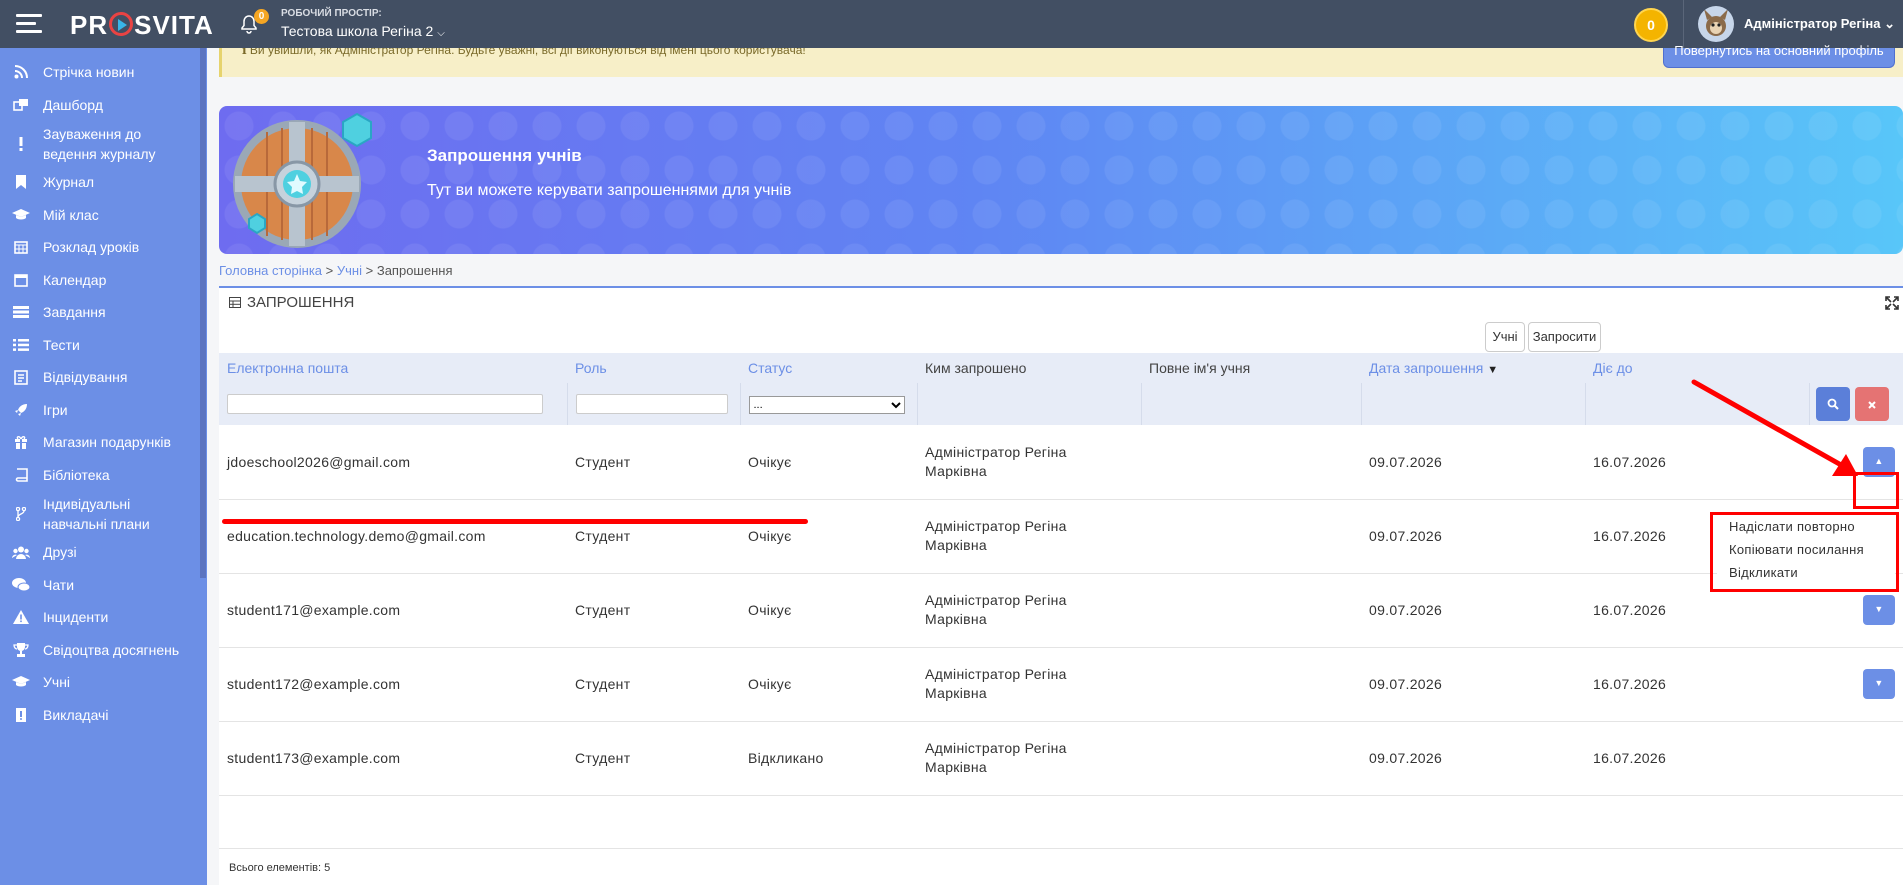 Image resolution: width=1903 pixels, height=887 pixels. What do you see at coordinates (363, 31) in the screenshot?
I see `workspace-selector: Тестова школа Регіна 2 ⌵` at bounding box center [363, 31].